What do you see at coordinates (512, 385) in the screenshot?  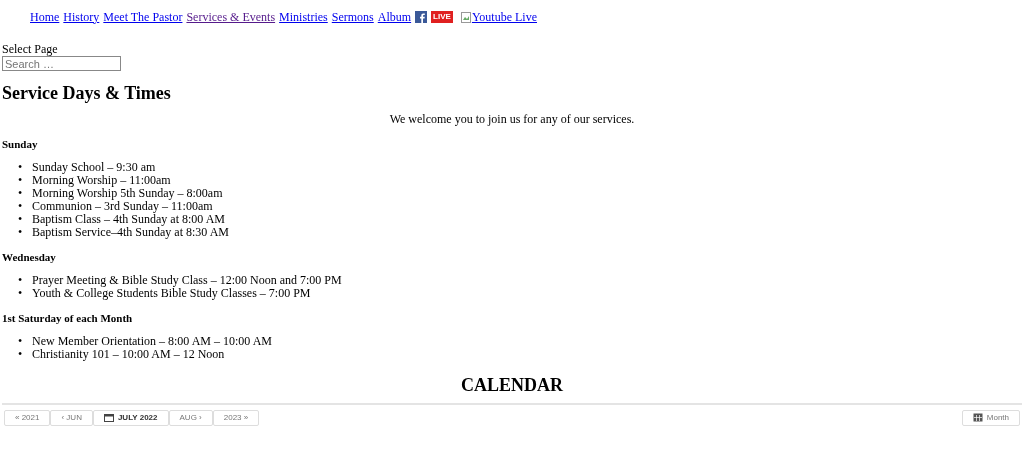 I see `calendar-heading: CALENDAR` at bounding box center [512, 385].